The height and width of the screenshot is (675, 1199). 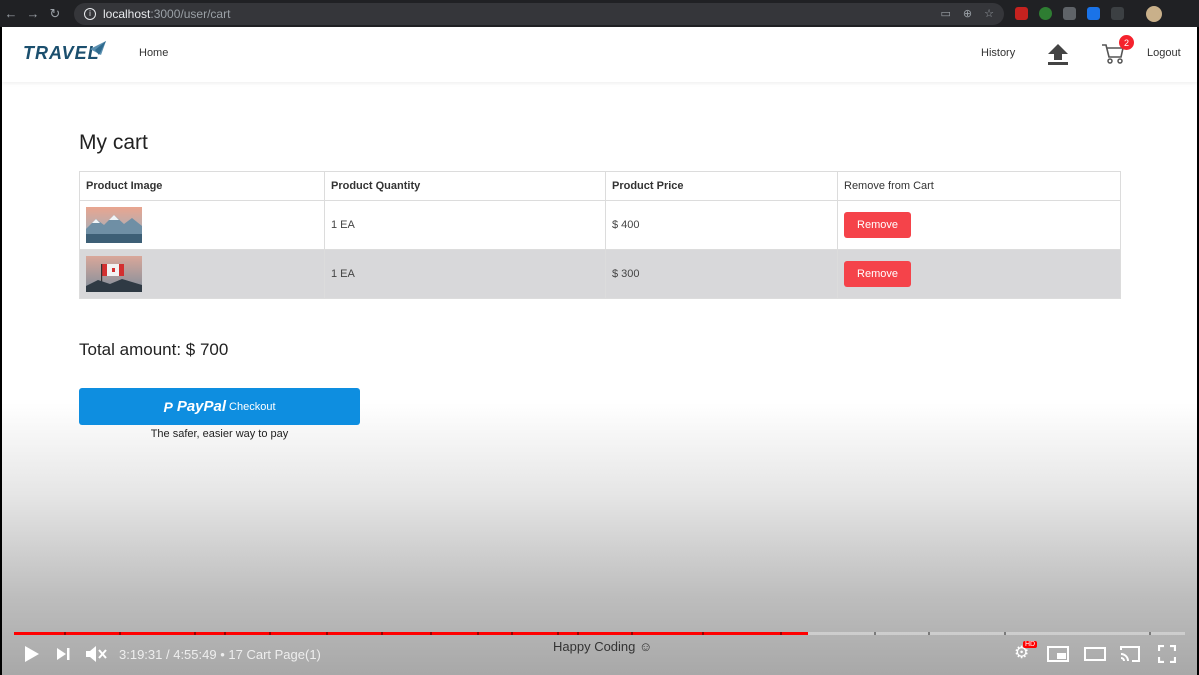 I want to click on site-header: TRAVEL Home History 2 Logout, so click(x=599, y=54).